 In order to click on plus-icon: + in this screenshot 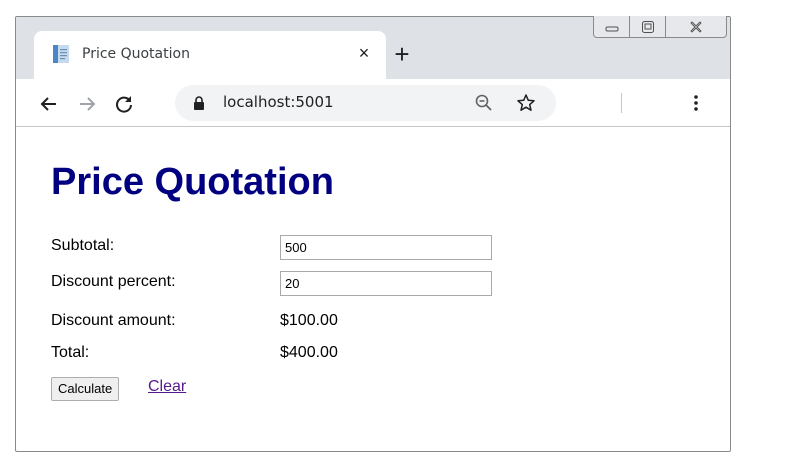, I will do `click(402, 55)`.